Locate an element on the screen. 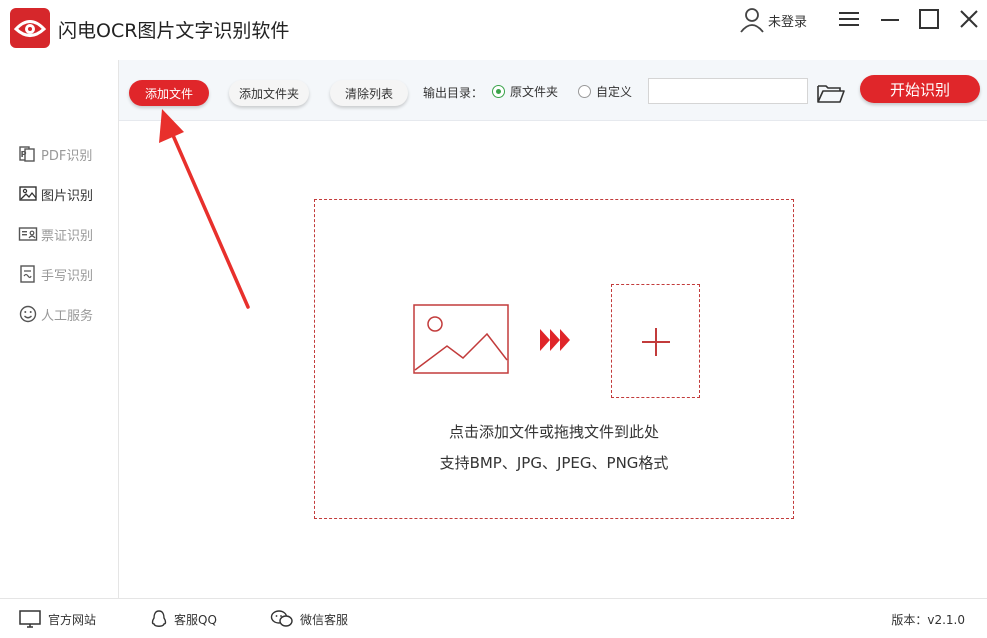 This screenshot has width=987, height=638. close-icon is located at coordinates (969, 19).